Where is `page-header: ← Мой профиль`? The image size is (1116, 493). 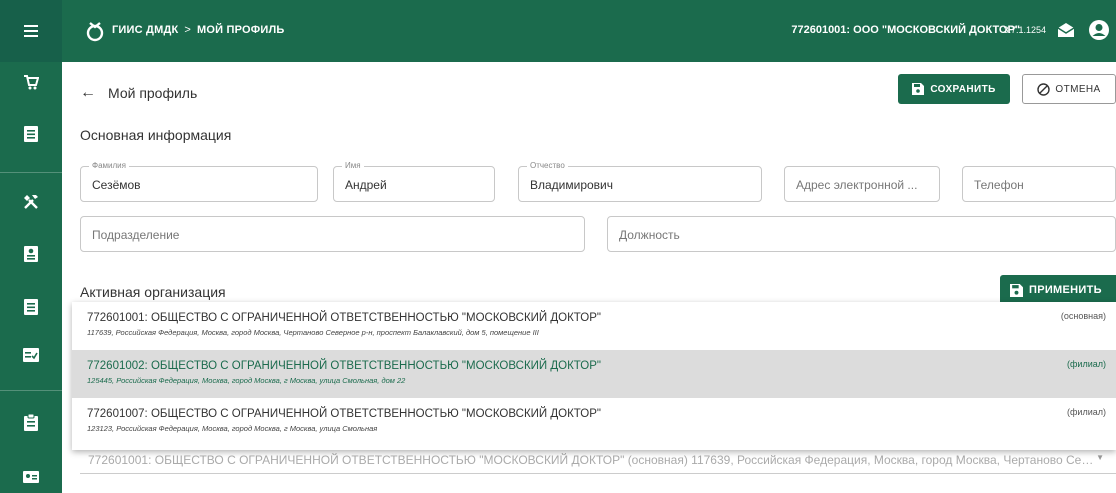
page-header: ← Мой профиль is located at coordinates (138, 93).